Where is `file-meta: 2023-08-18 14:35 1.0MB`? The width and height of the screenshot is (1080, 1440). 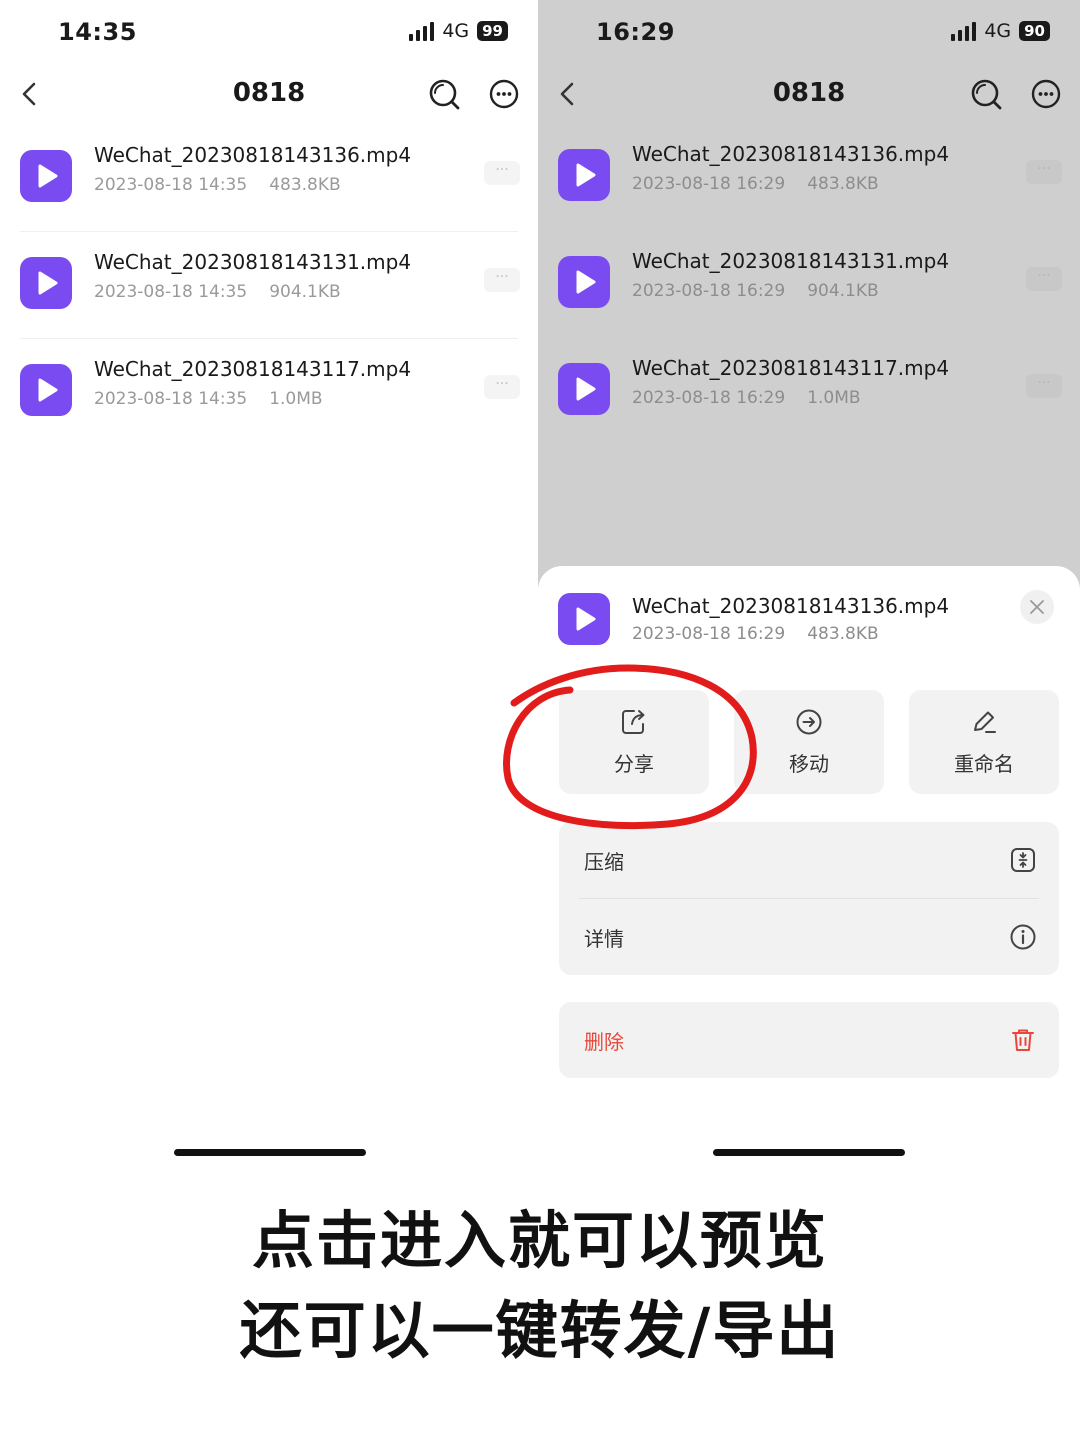 file-meta: 2023-08-18 14:35 1.0MB is located at coordinates (208, 399).